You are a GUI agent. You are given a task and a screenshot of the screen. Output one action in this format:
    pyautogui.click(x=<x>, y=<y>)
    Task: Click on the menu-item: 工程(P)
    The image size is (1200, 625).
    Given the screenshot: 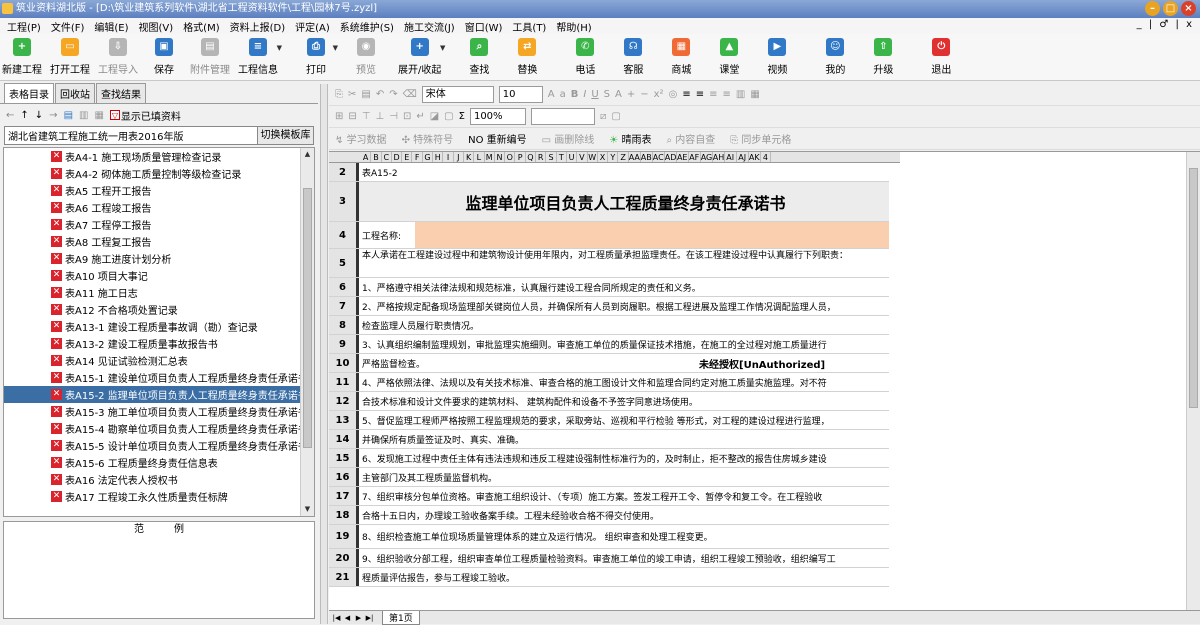 What is the action you would take?
    pyautogui.click(x=24, y=26)
    